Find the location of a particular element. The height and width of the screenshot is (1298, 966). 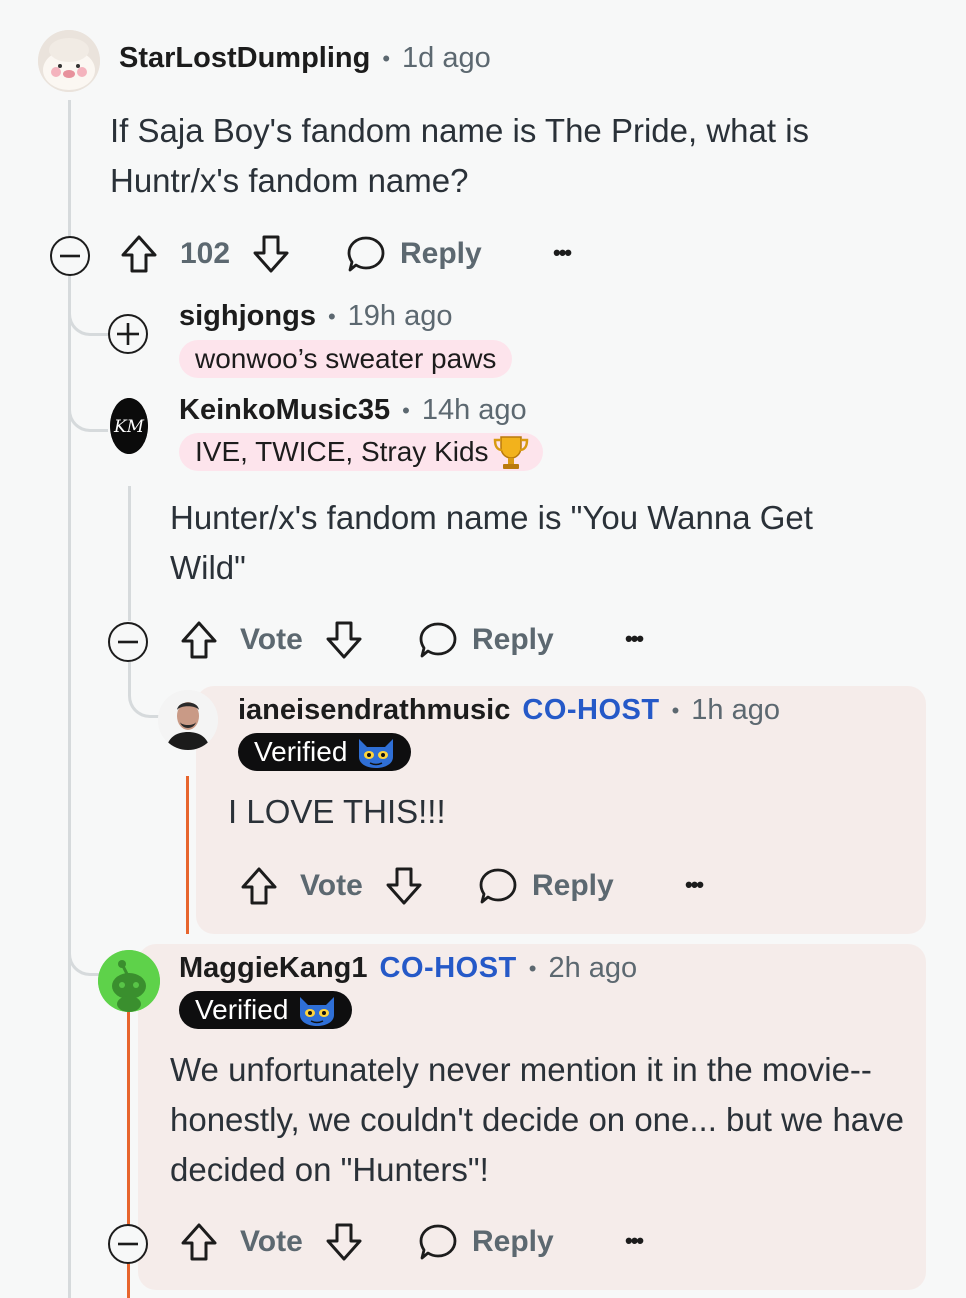

collapsed-username: sighjongs is located at coordinates (247, 316).